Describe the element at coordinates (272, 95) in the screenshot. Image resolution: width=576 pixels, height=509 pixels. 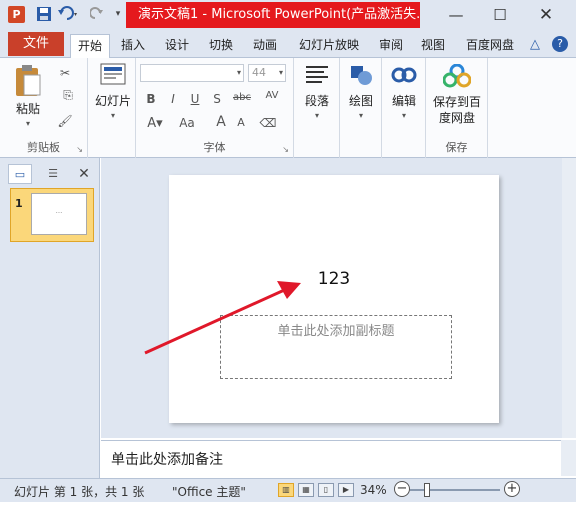
I see `character-spacing-button: AV` at that location.